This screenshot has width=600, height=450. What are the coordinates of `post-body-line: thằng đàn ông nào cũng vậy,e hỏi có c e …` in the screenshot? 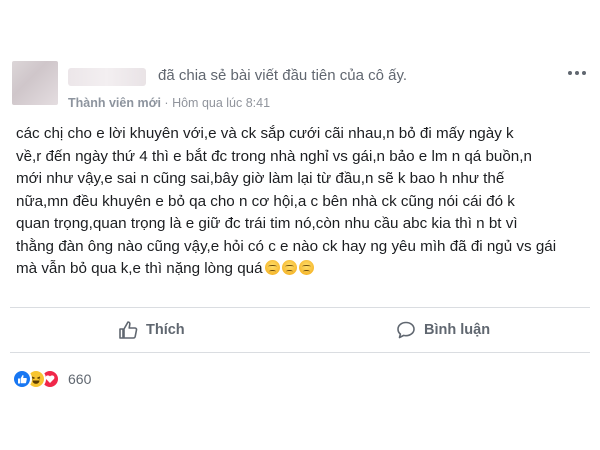 It's located at (286, 246).